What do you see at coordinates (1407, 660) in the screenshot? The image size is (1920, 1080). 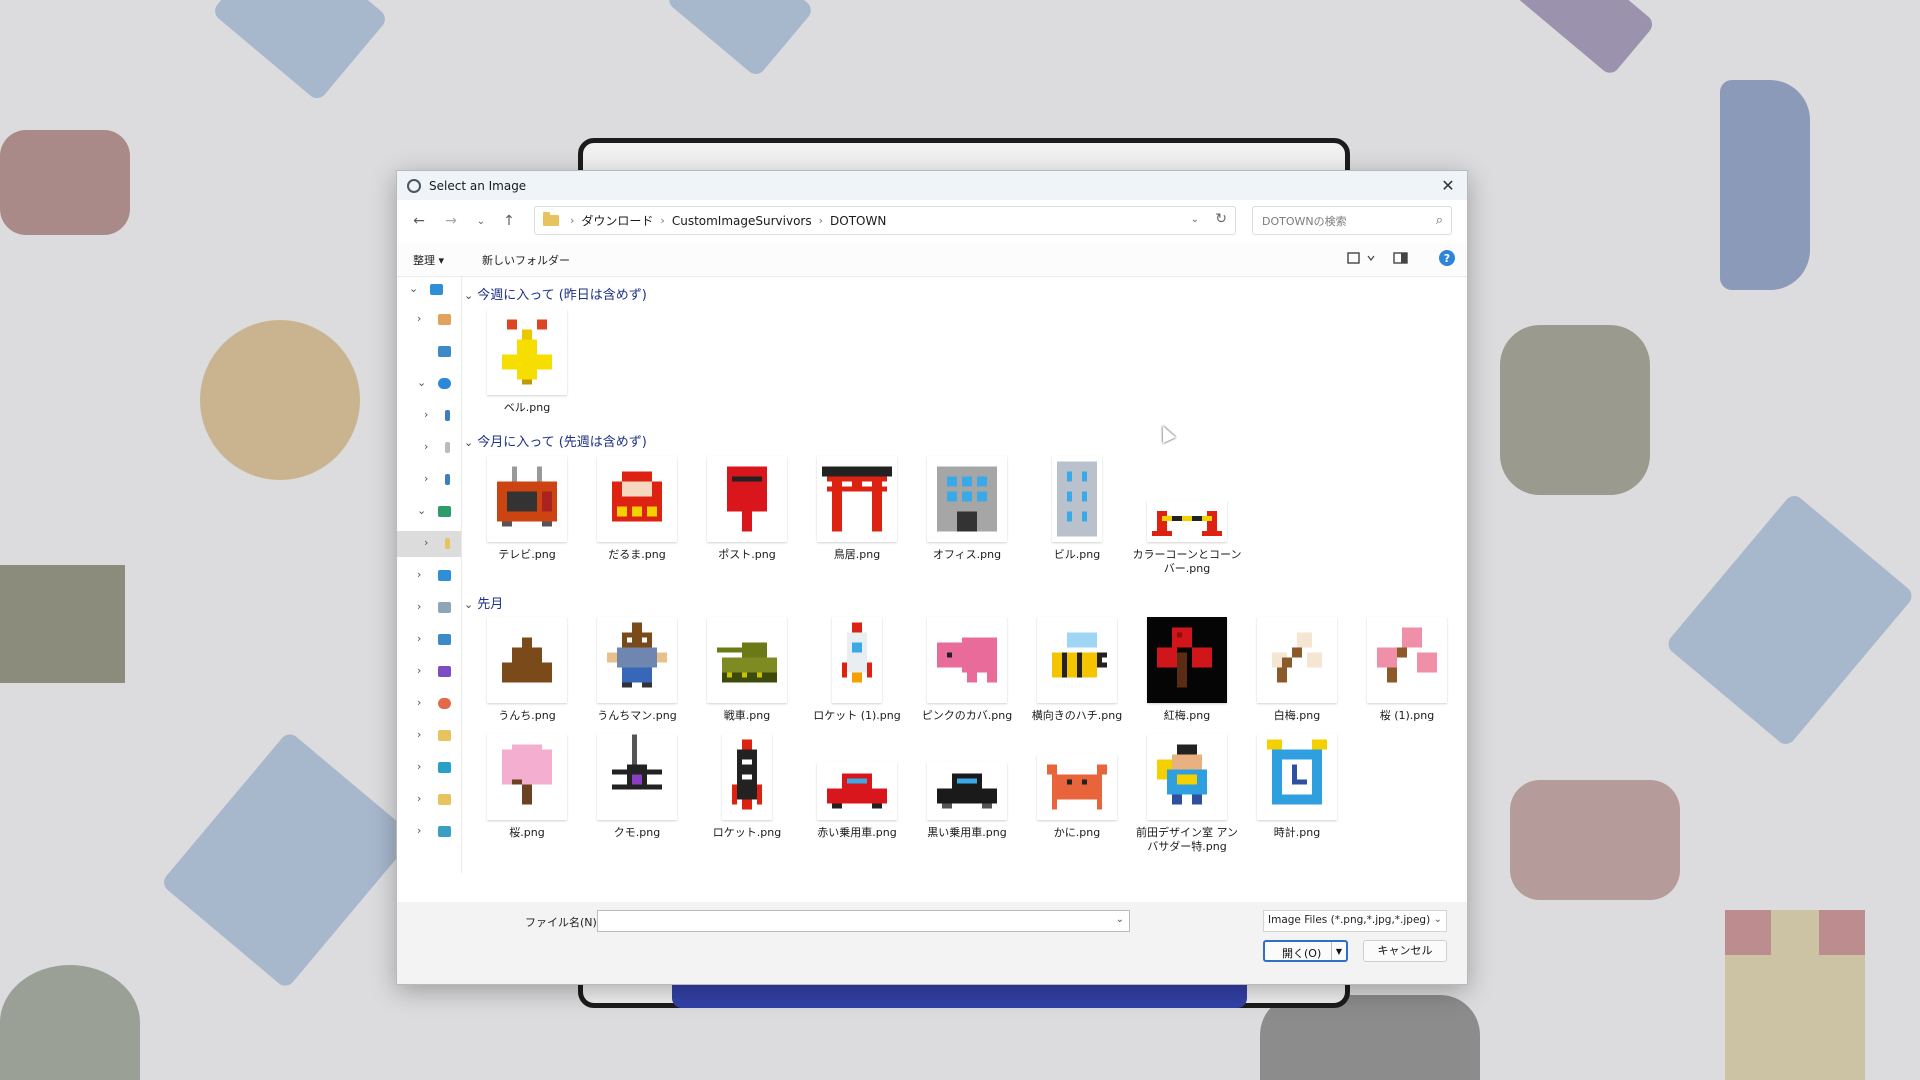 I see `sakura-branch-thumbnail` at bounding box center [1407, 660].